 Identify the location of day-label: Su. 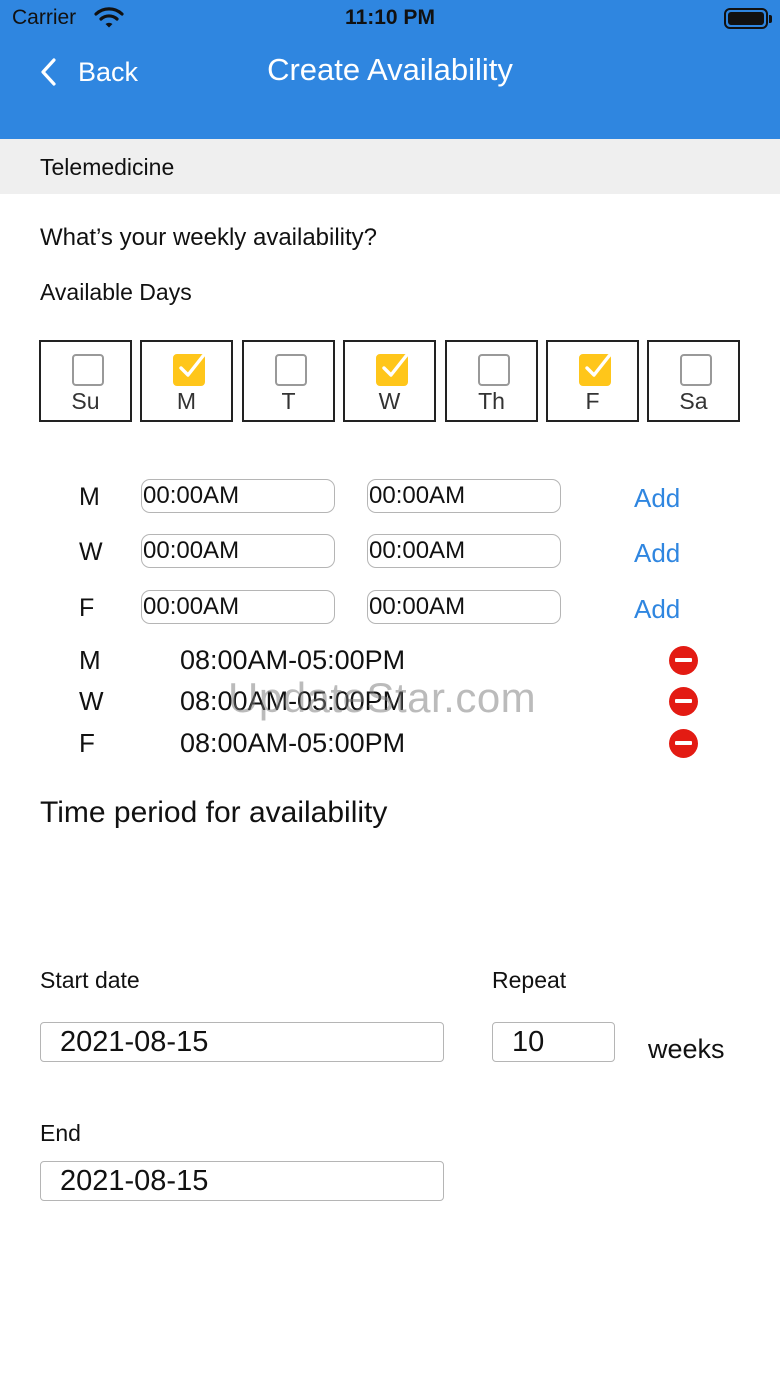
(85, 401).